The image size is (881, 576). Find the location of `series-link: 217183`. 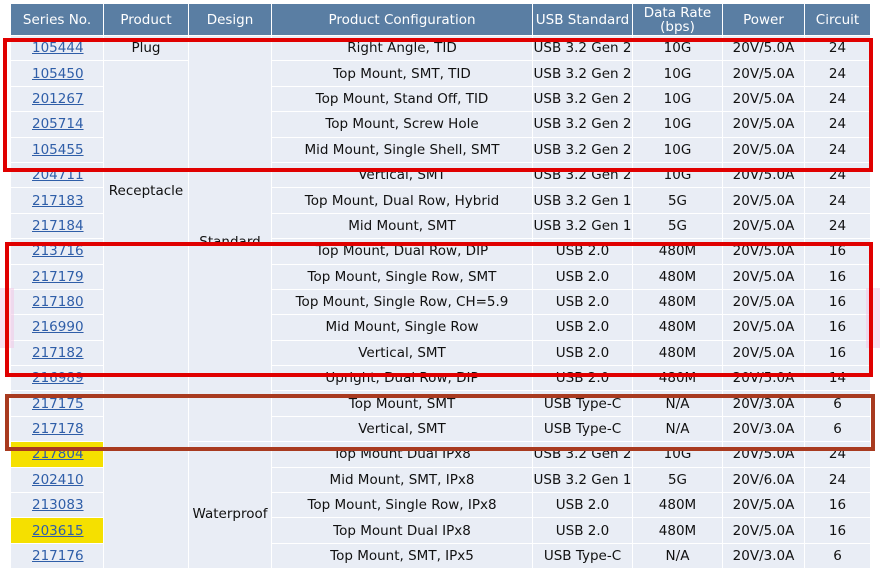

series-link: 217183 is located at coordinates (58, 201).